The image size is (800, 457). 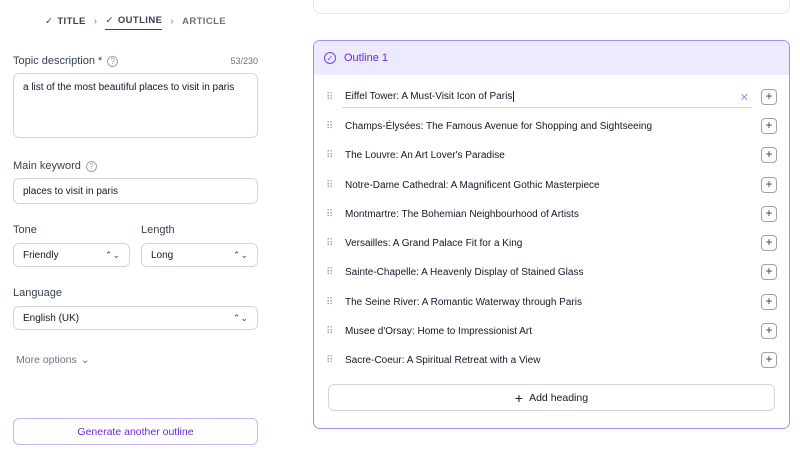 I want to click on clear-icon: ✕, so click(x=744, y=97).